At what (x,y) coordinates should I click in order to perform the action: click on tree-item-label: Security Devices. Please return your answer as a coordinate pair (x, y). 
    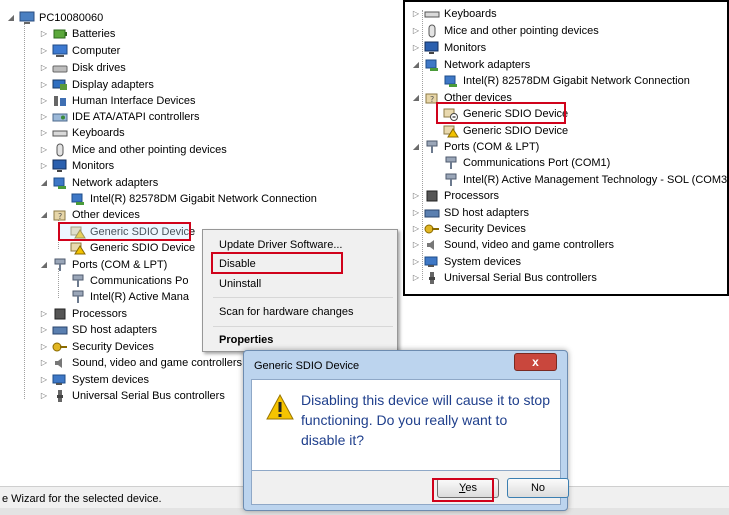
    Looking at the image, I should click on (113, 347).